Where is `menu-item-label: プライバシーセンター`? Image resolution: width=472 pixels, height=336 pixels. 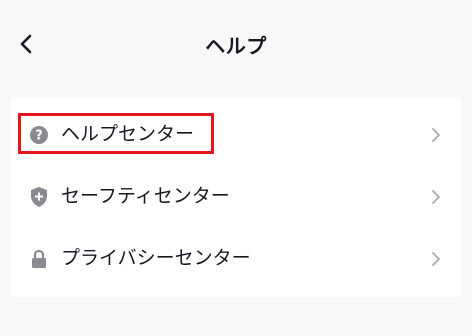 menu-item-label: プライバシーセンター is located at coordinates (156, 258).